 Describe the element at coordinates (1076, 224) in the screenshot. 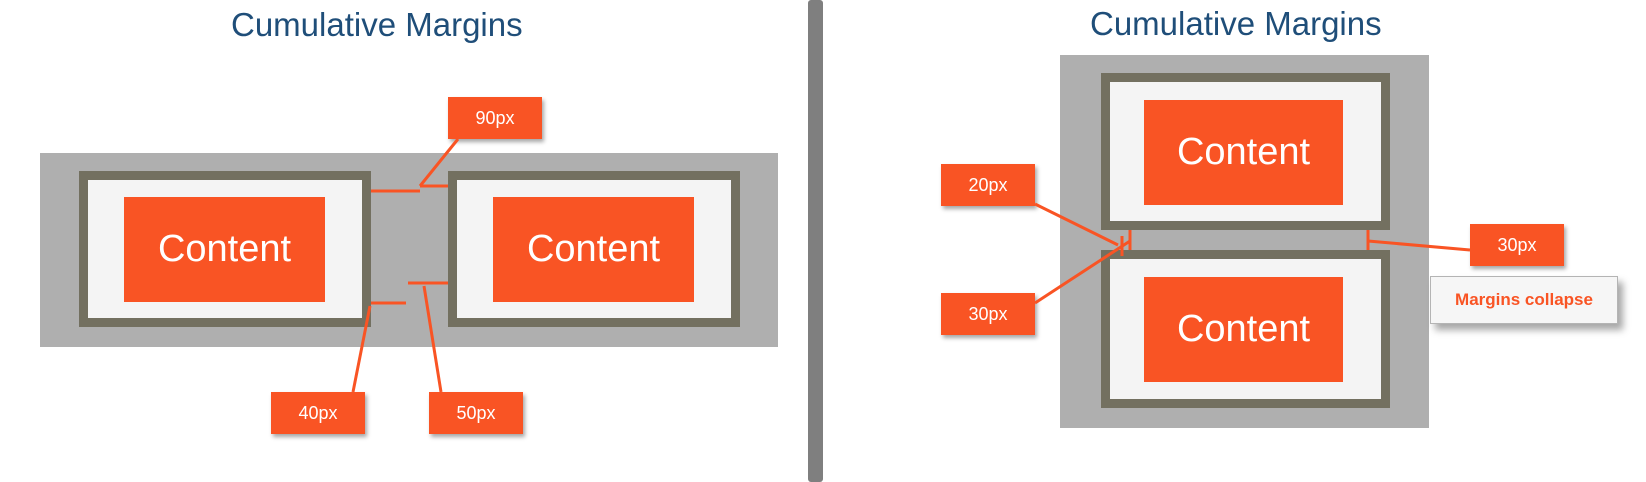

I see `leader-20px` at that location.